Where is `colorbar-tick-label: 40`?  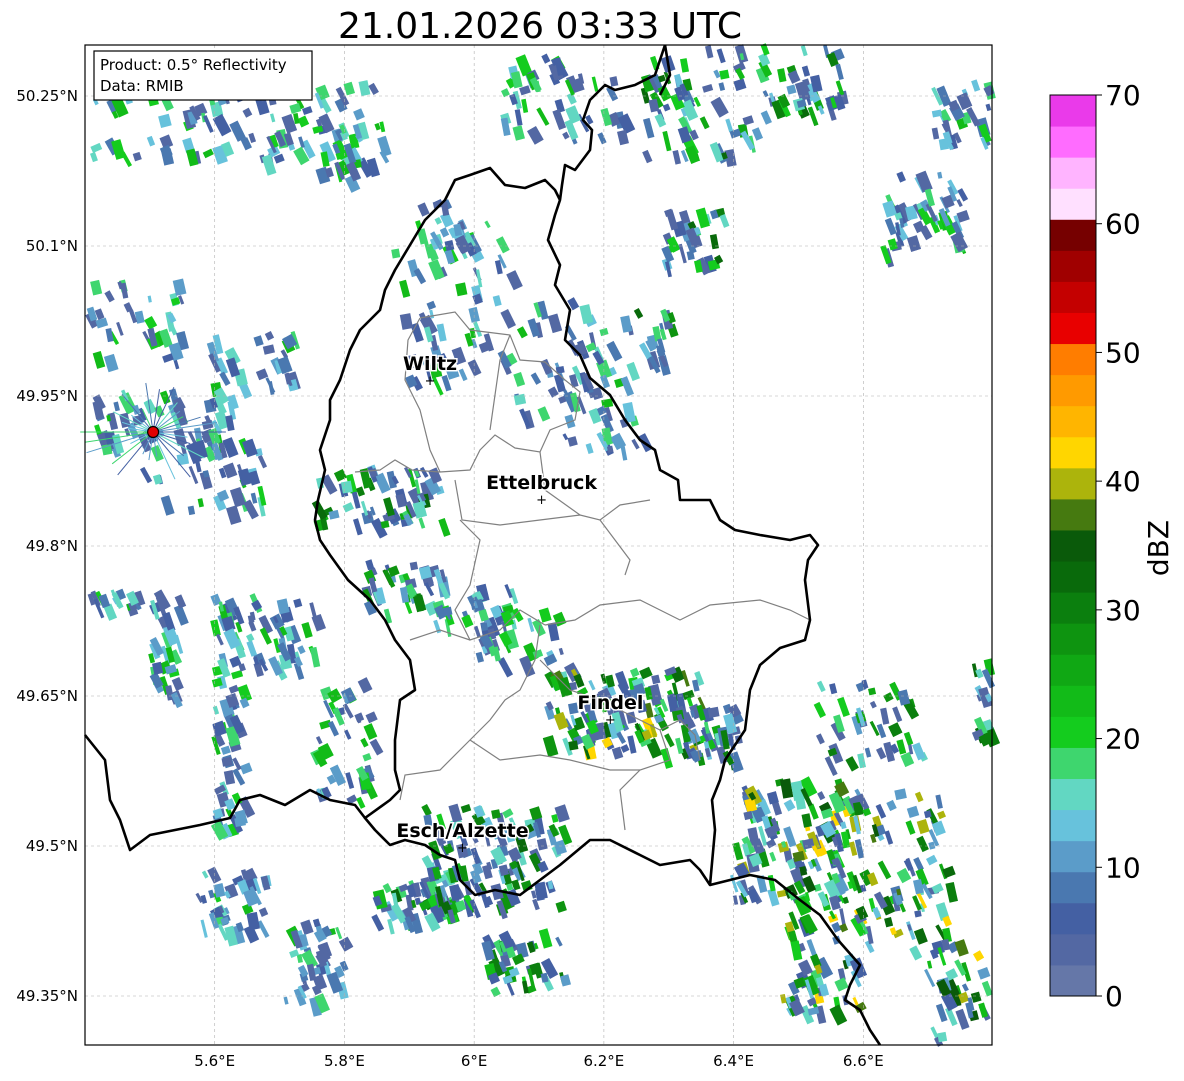
colorbar-tick-label: 40 is located at coordinates (1123, 481).